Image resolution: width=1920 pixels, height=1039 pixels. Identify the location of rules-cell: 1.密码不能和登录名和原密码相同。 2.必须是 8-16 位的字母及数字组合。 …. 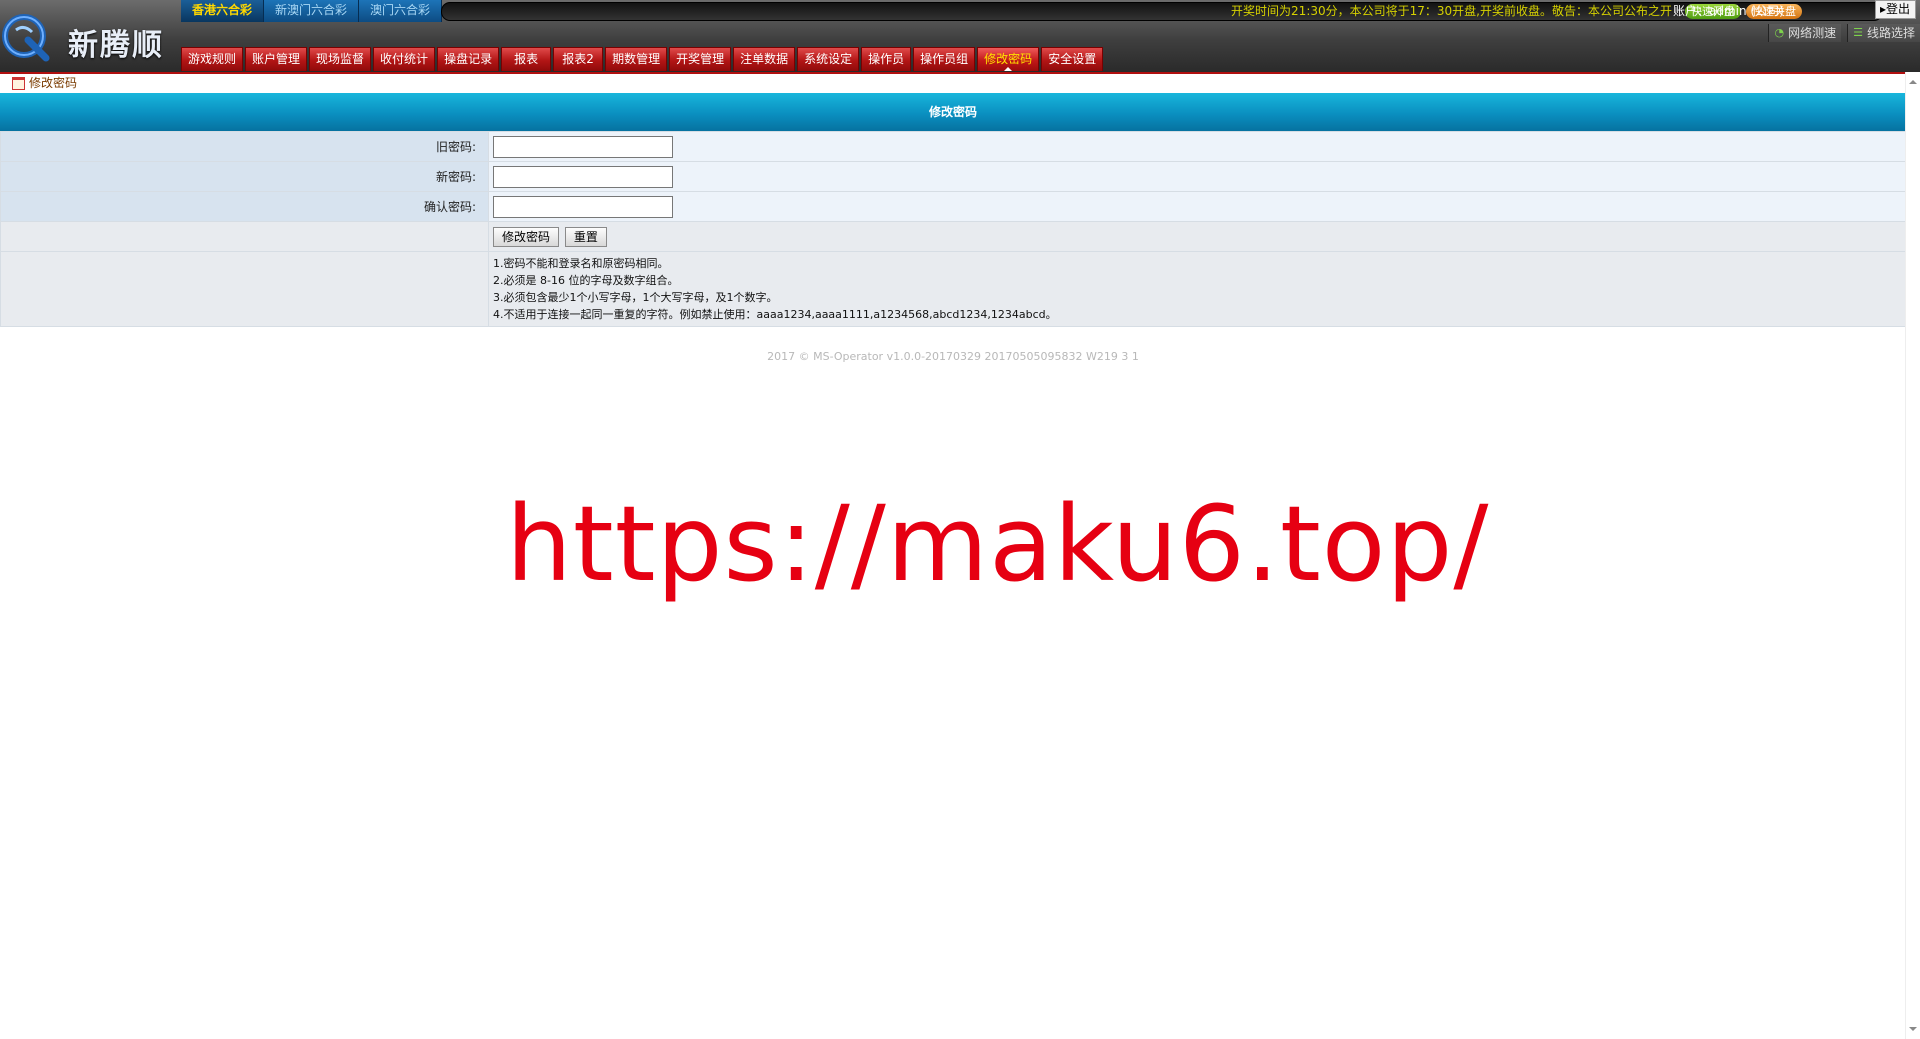
(1197, 289).